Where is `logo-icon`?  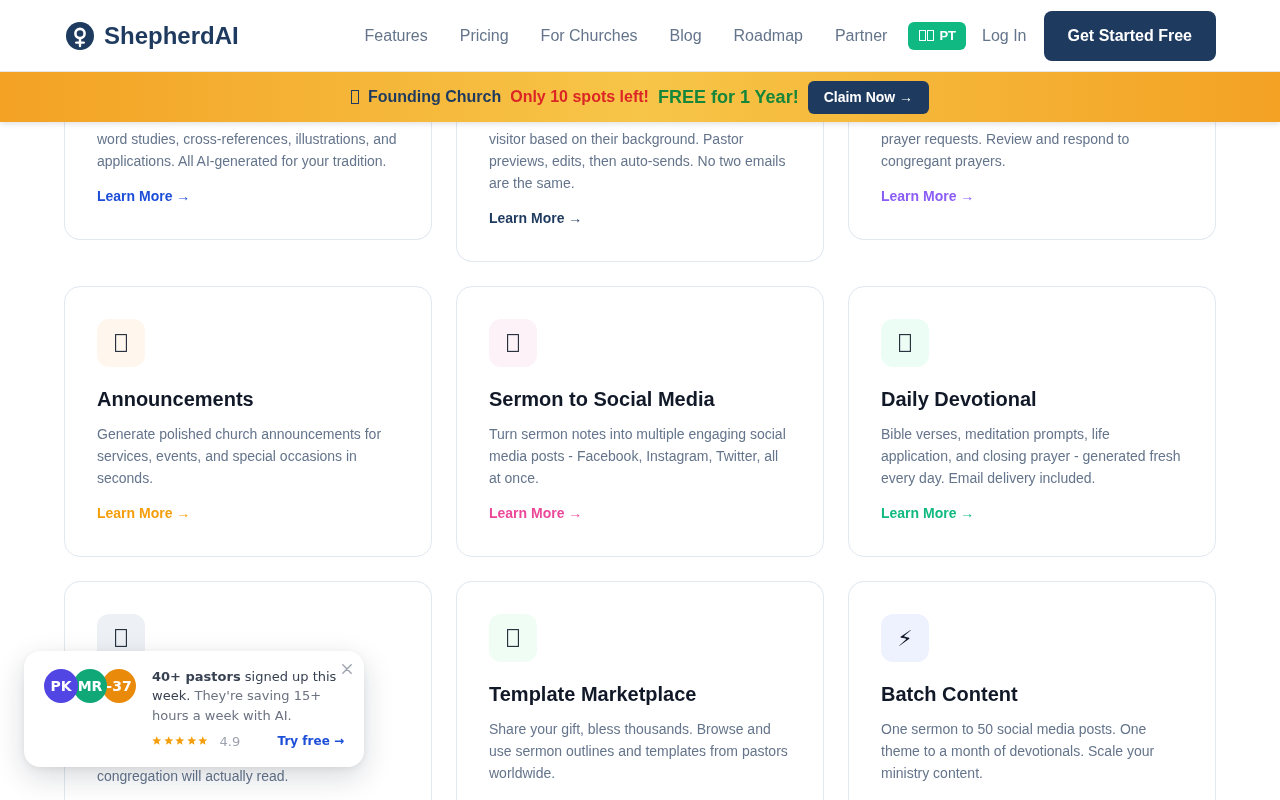 logo-icon is located at coordinates (80, 35).